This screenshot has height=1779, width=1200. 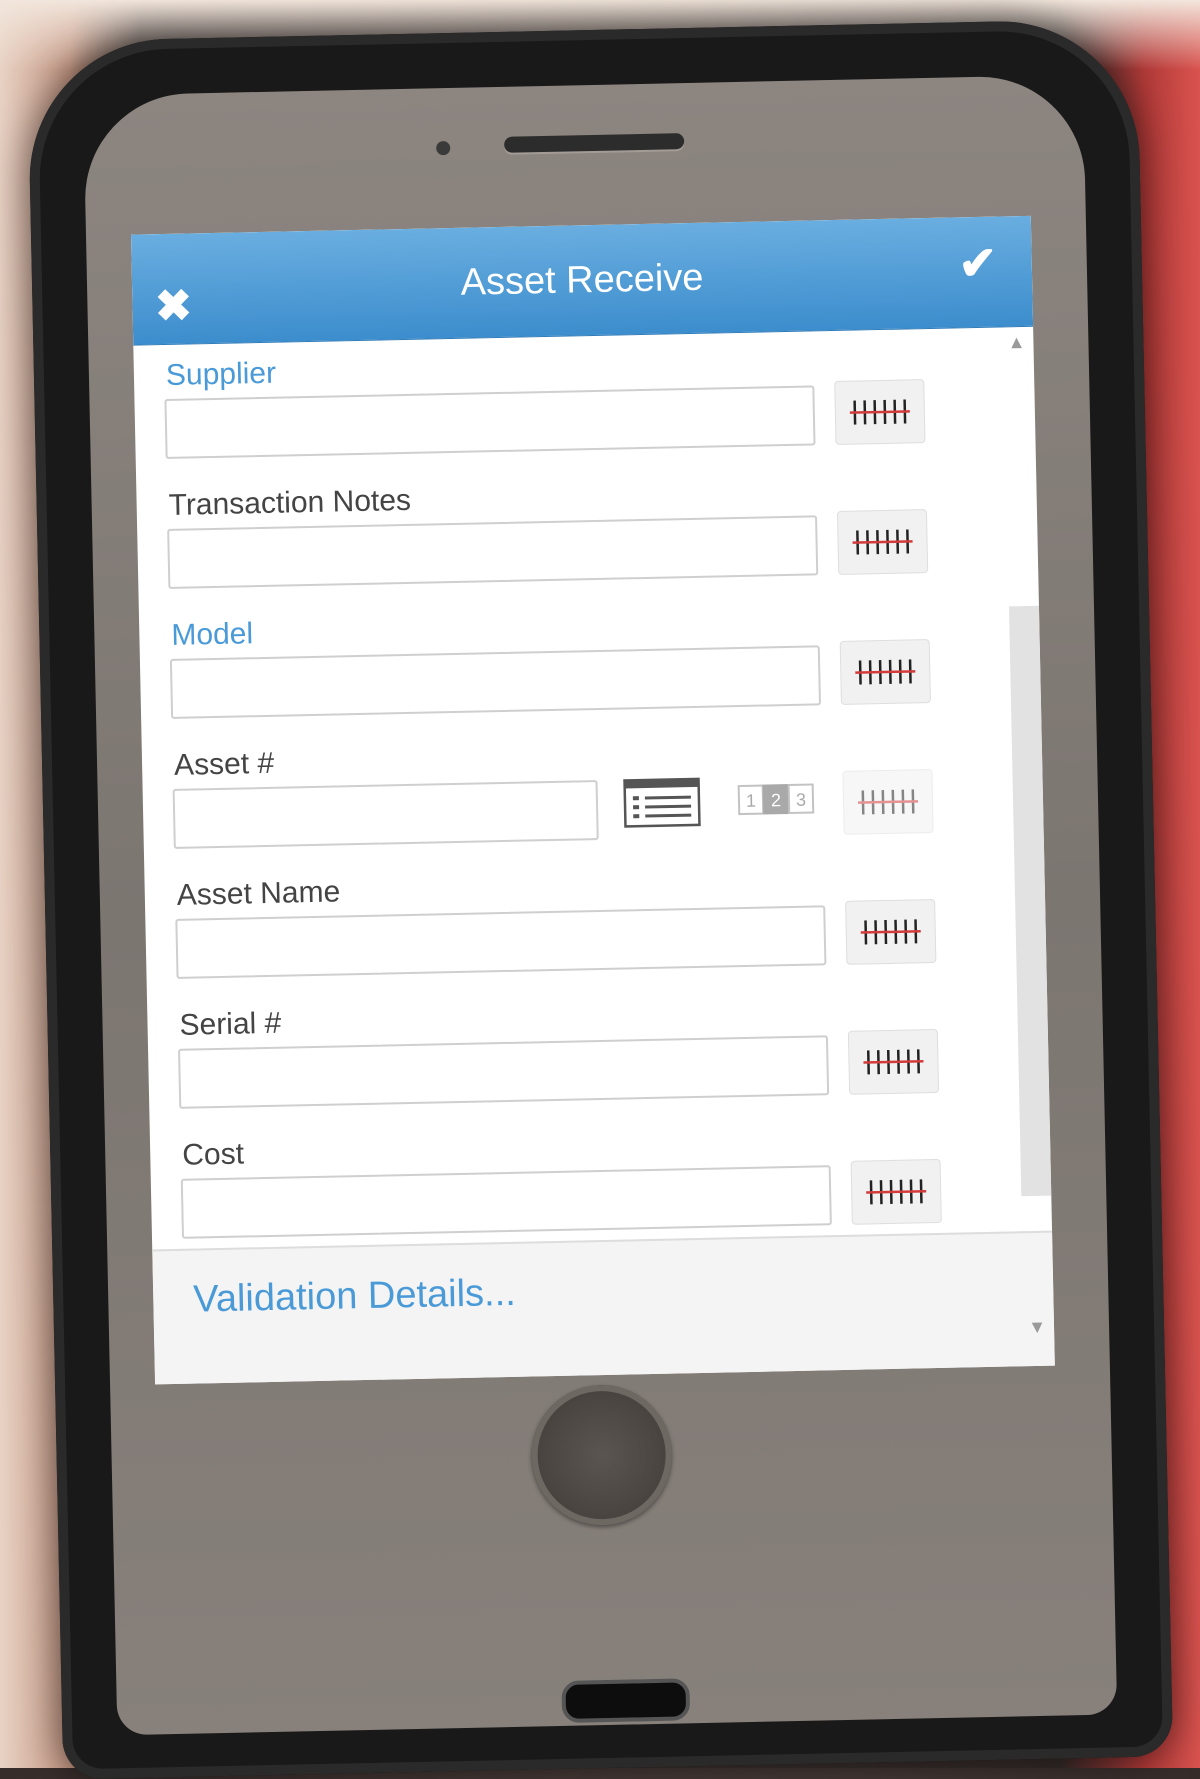 I want to click on asset-number-input, so click(x=385, y=814).